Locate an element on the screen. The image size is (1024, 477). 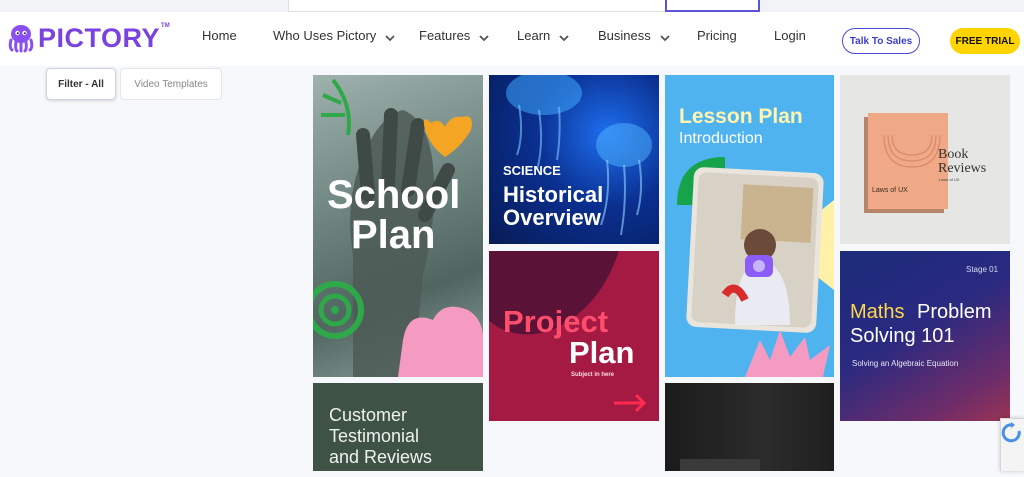
top-outline-box is located at coordinates (712, 6).